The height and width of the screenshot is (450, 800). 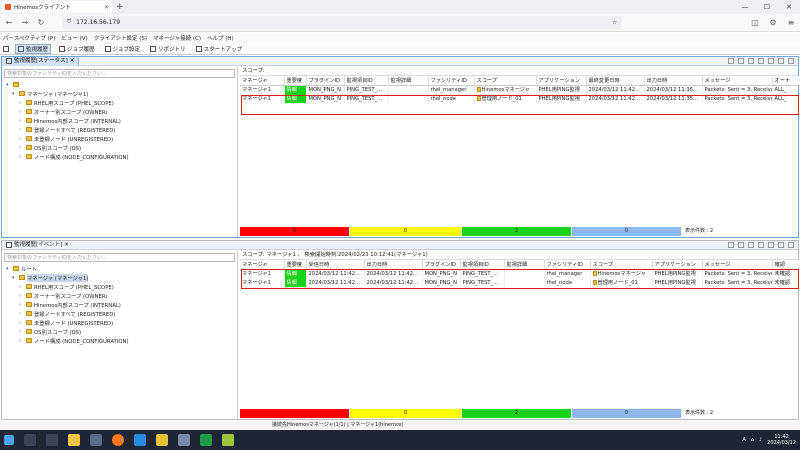 What do you see at coordinates (741, 245) in the screenshot?
I see `unconfirm-icon` at bounding box center [741, 245].